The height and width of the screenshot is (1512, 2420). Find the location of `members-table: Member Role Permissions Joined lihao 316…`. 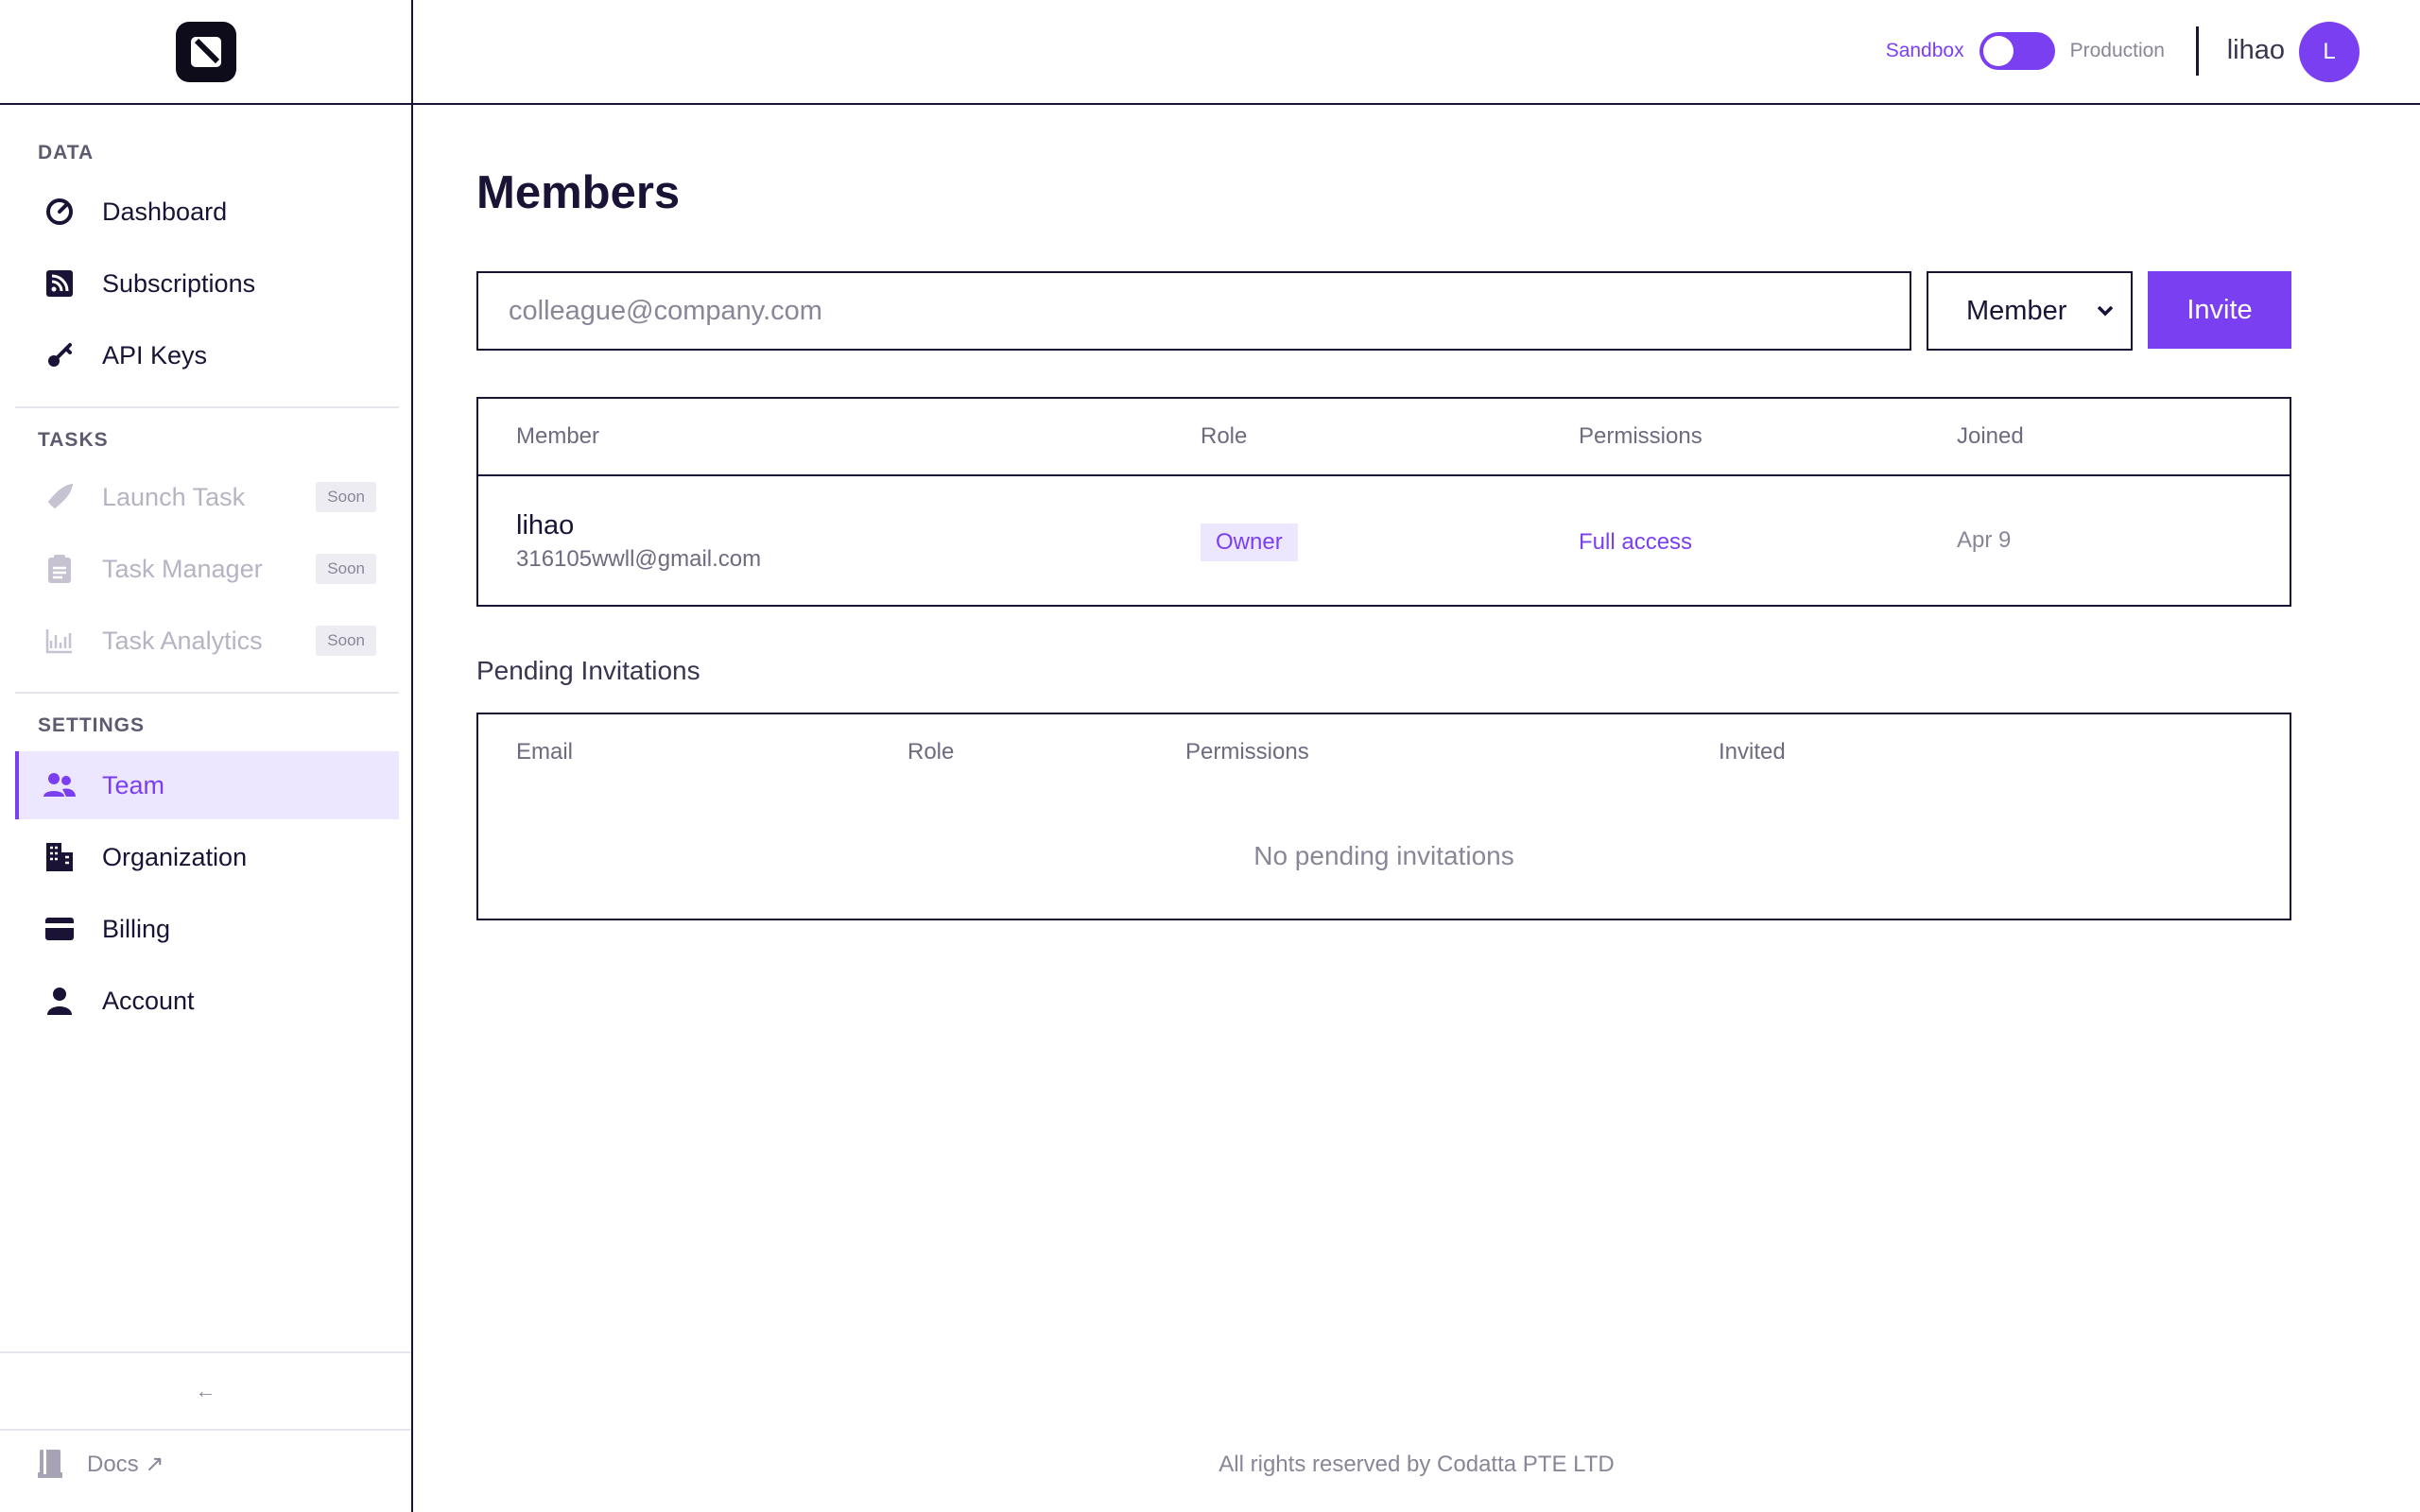

members-table: Member Role Permissions Joined lihao 316… is located at coordinates (1383, 502).